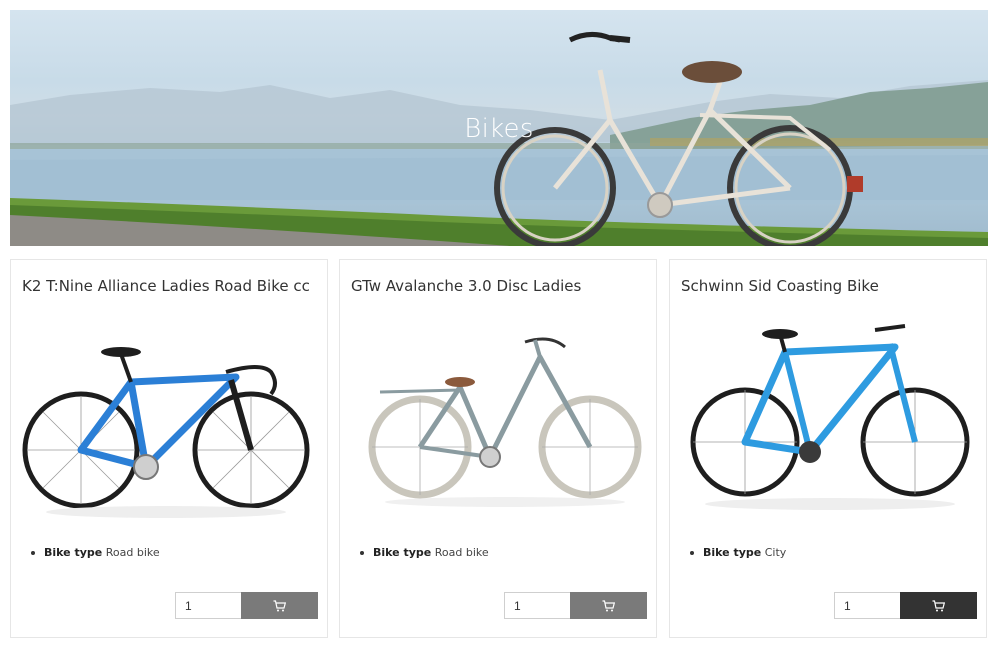 The height and width of the screenshot is (646, 1000). I want to click on product-title: Schwinn Sid Coasting Bike, so click(780, 286).